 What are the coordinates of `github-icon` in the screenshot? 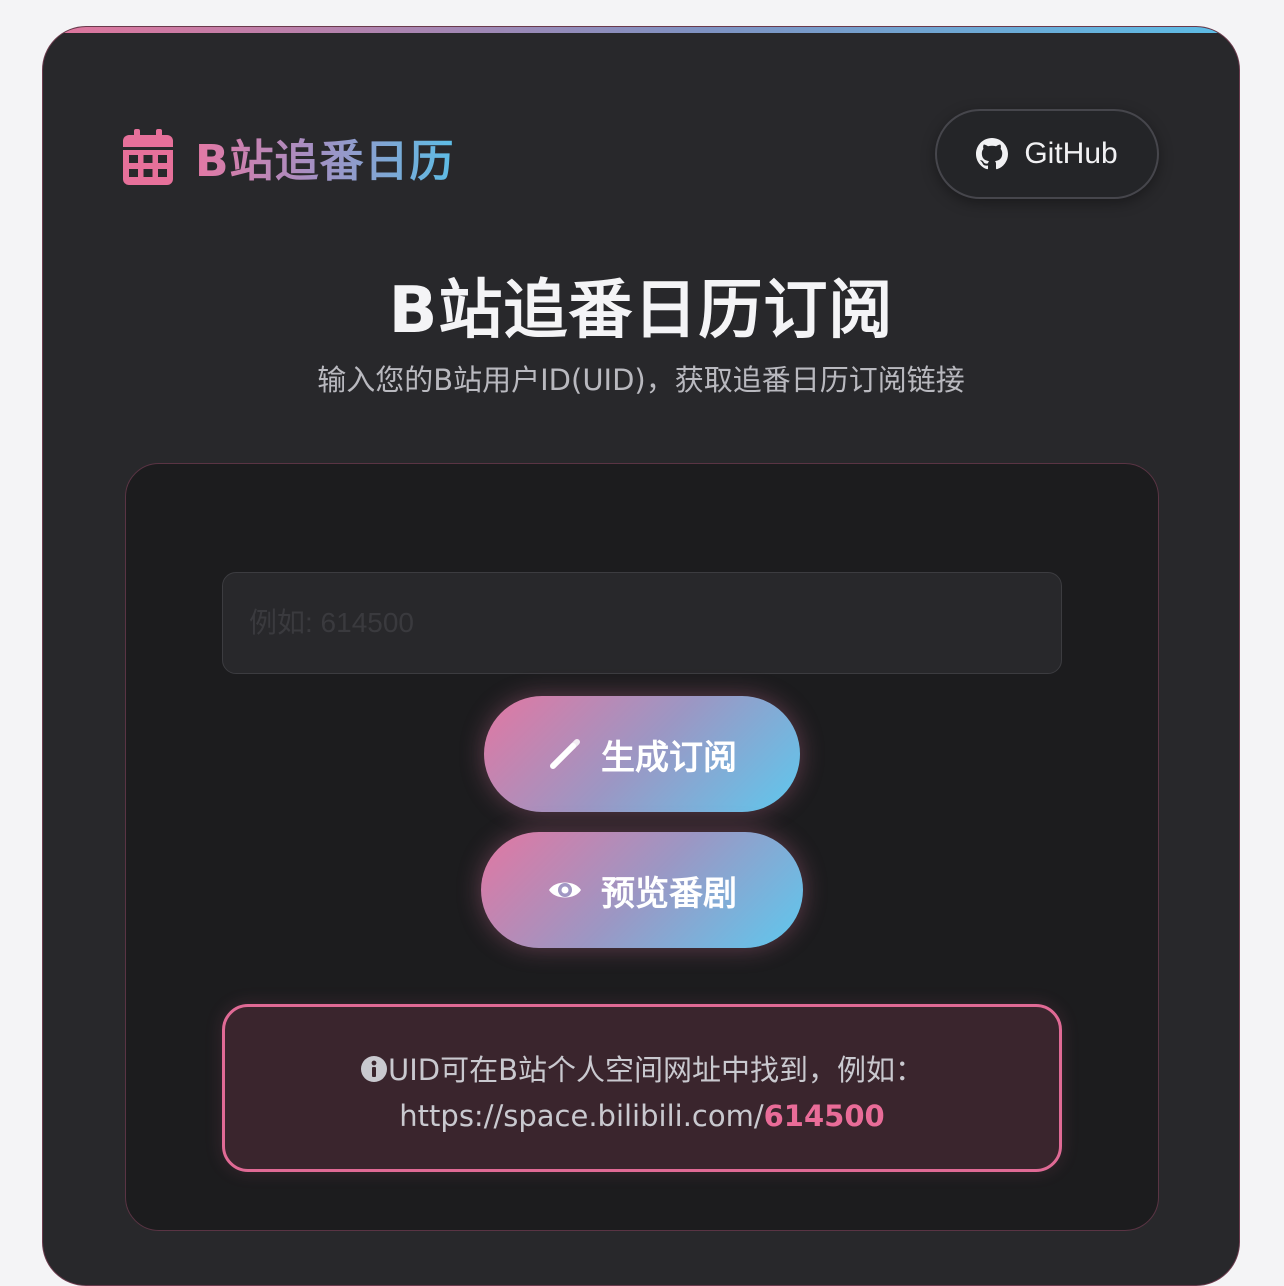 It's located at (992, 154).